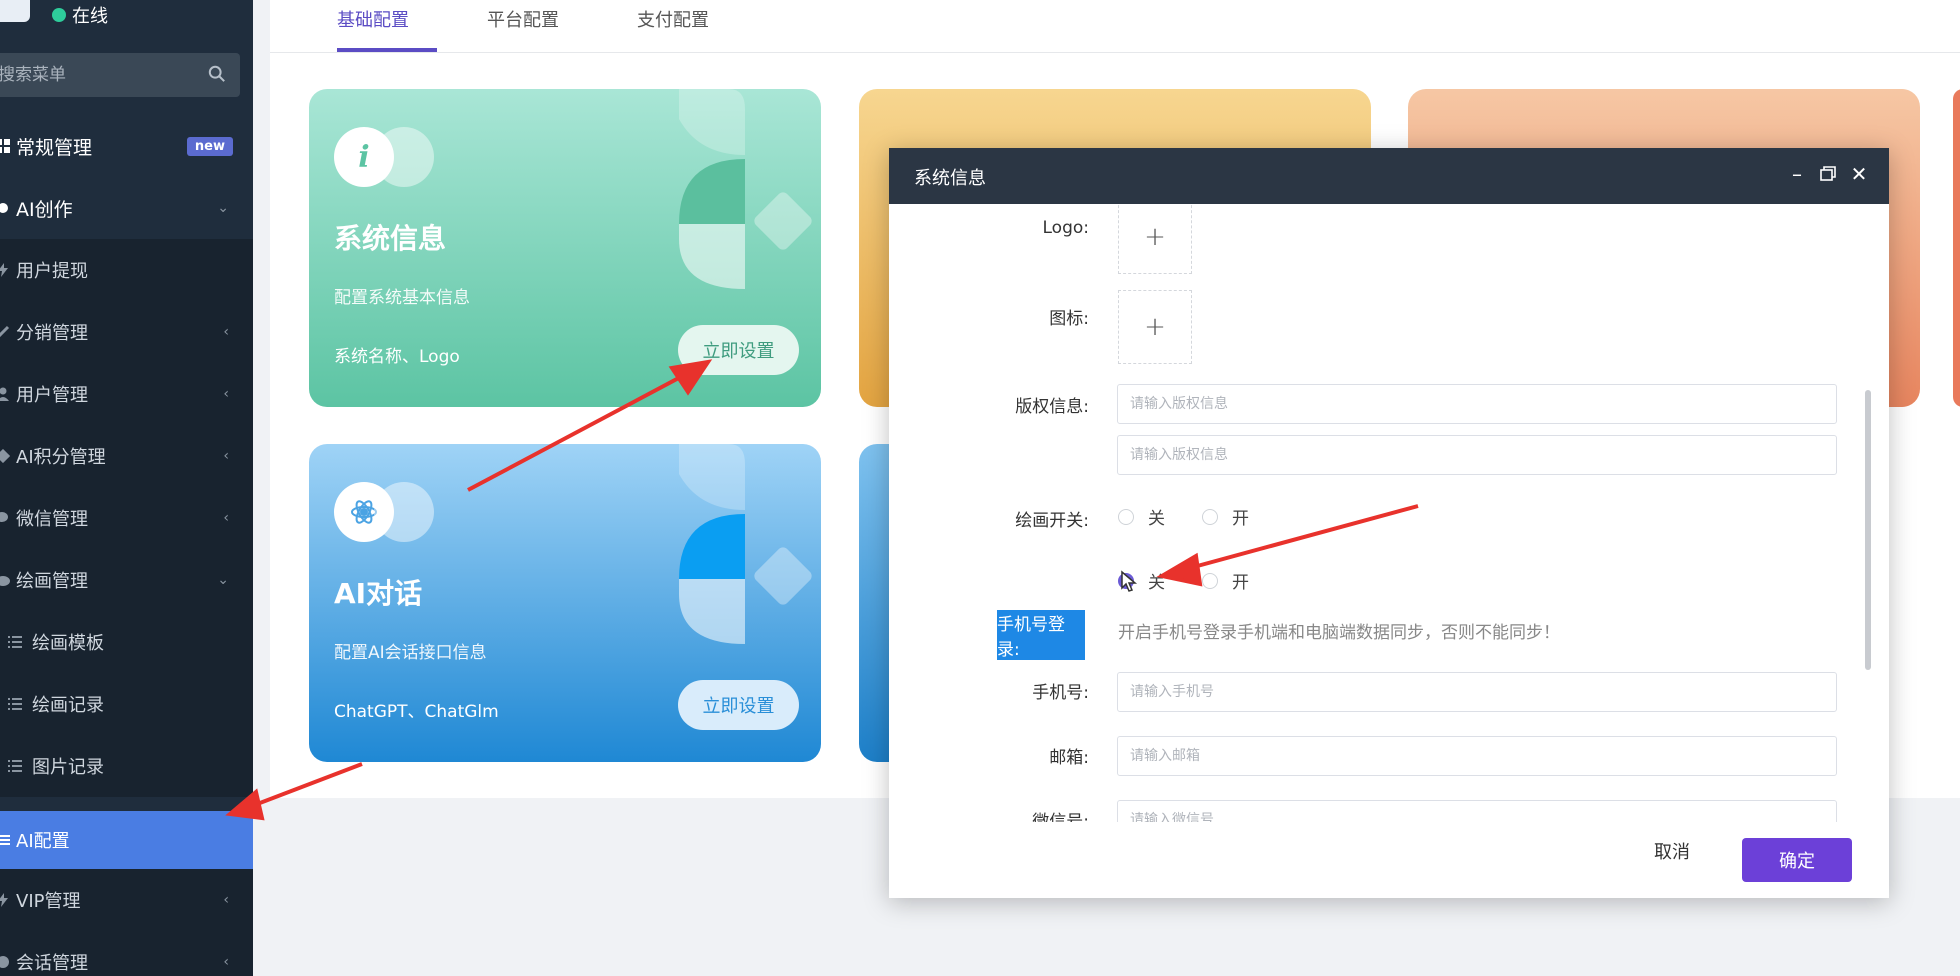  What do you see at coordinates (52, 519) in the screenshot?
I see `sidebar-item-label: 微信管理` at bounding box center [52, 519].